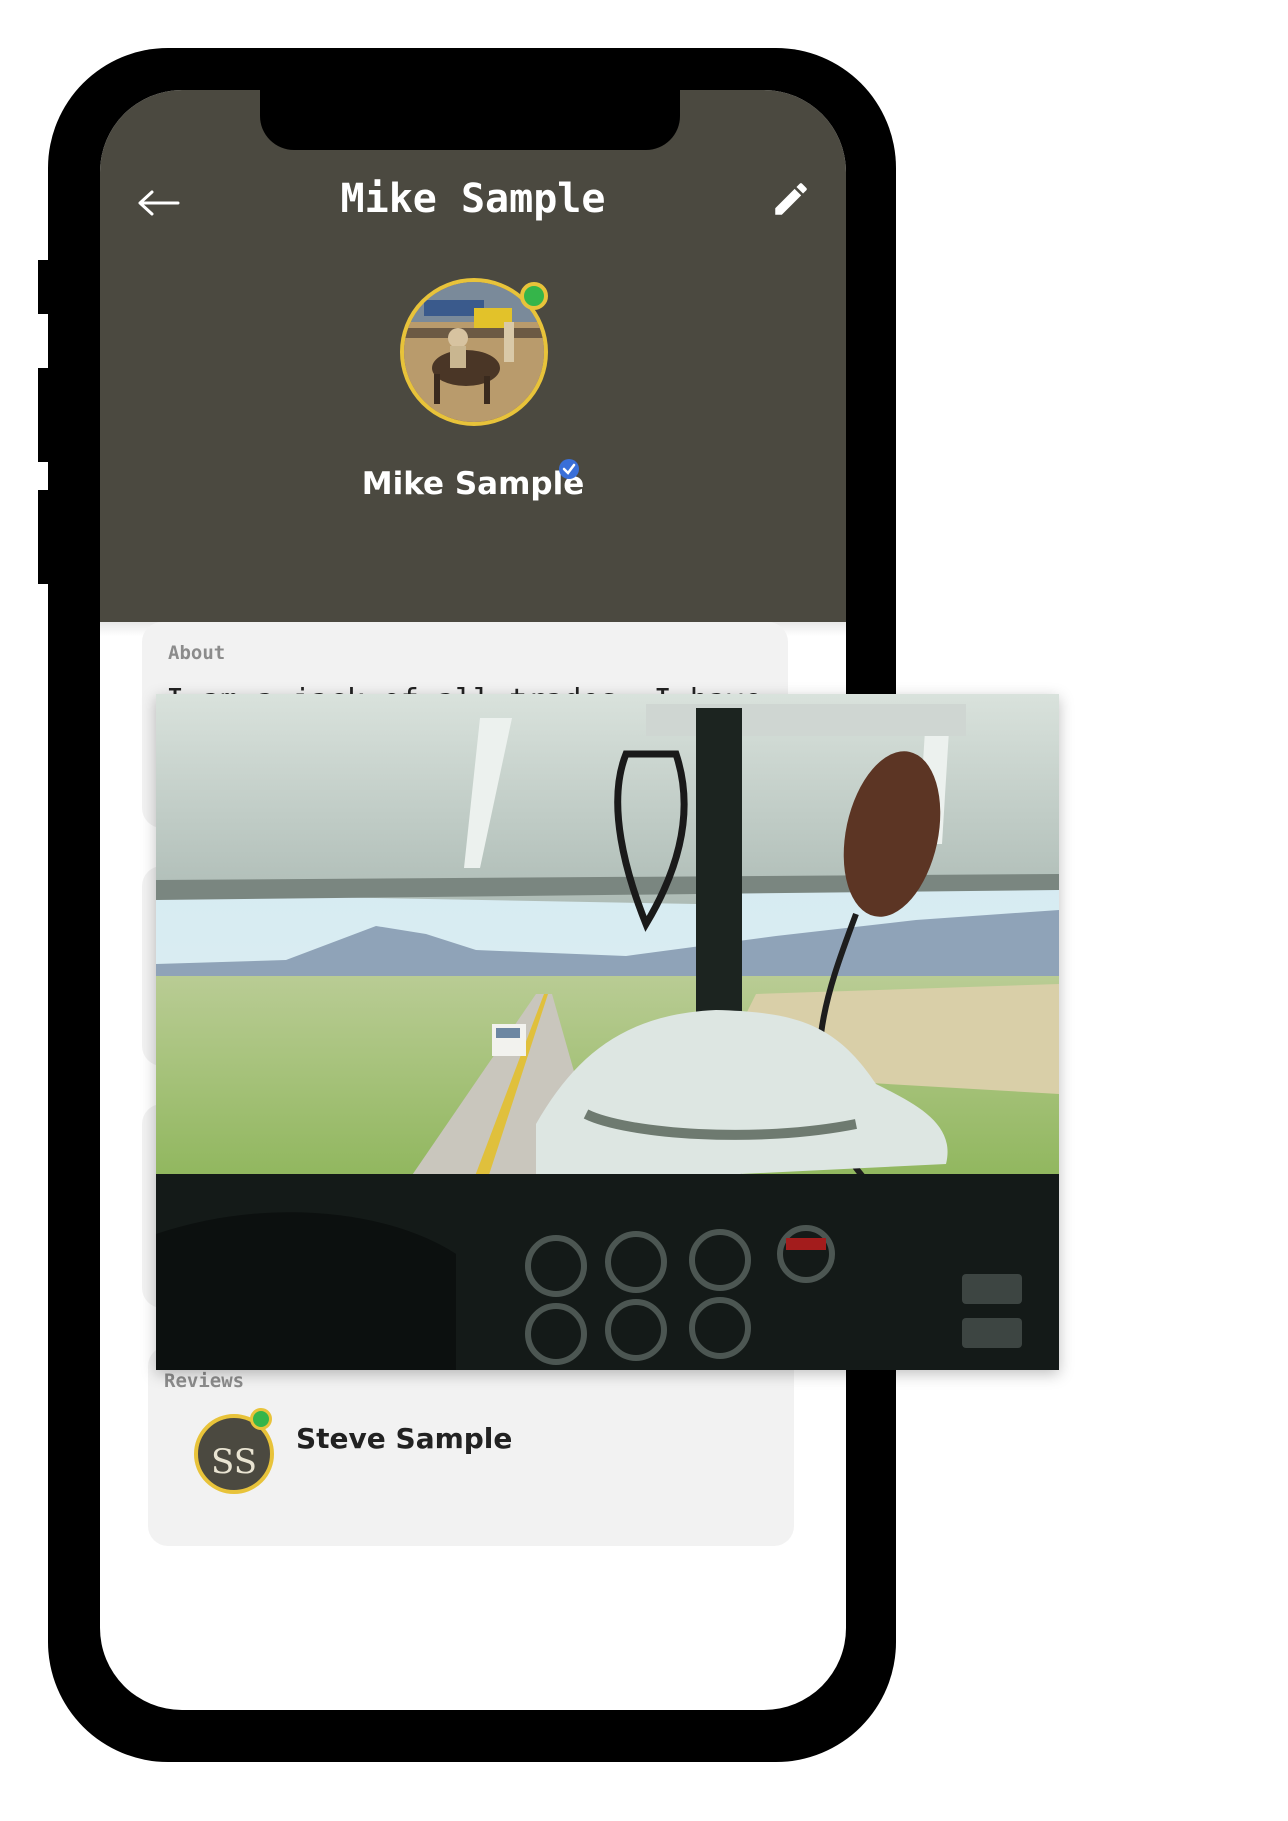 The height and width of the screenshot is (1821, 1288). What do you see at coordinates (474, 352) in the screenshot?
I see `profile-avatar` at bounding box center [474, 352].